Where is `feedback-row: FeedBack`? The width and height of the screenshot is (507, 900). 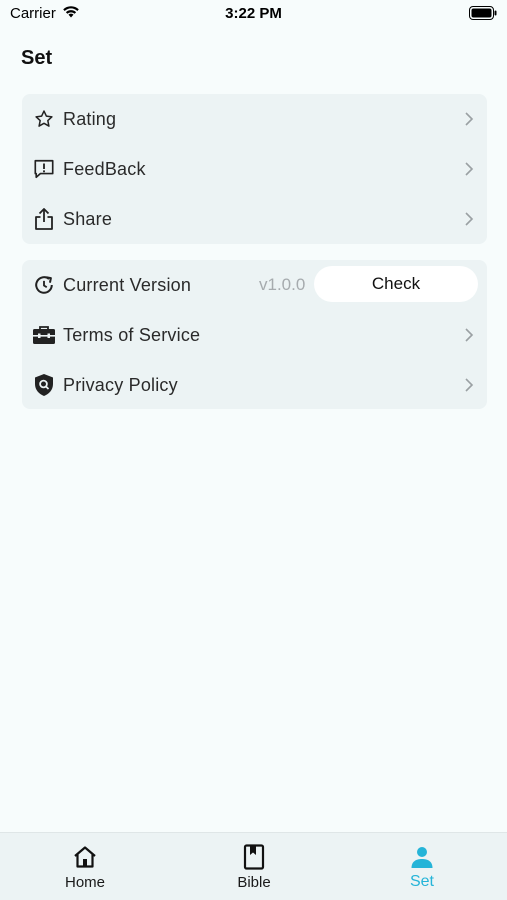
feedback-row: FeedBack is located at coordinates (254, 169).